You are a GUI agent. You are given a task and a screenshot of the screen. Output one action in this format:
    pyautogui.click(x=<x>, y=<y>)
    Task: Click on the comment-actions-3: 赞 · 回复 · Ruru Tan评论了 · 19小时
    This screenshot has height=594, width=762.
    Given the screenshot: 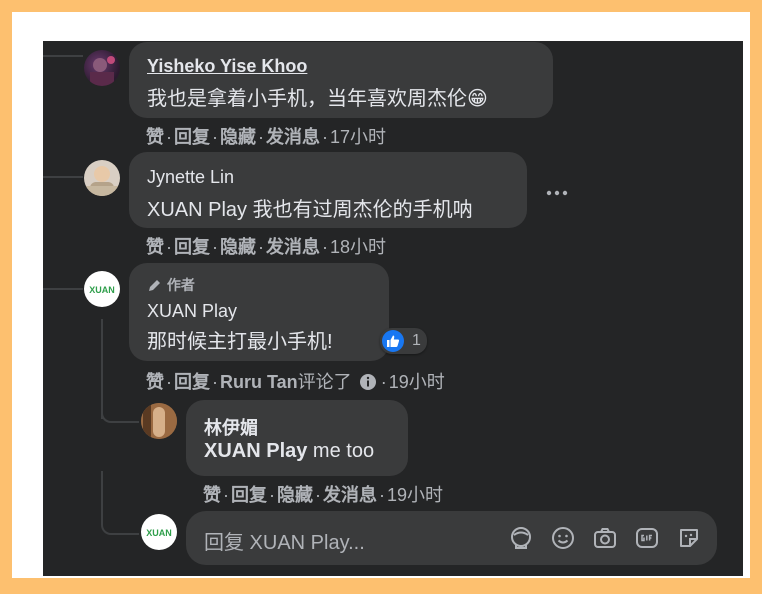 What is the action you would take?
    pyautogui.click(x=295, y=381)
    